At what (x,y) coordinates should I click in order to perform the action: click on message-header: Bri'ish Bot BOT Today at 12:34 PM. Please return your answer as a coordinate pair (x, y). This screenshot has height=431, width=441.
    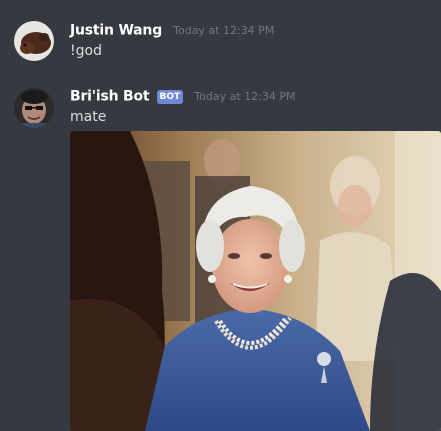
    Looking at the image, I should click on (182, 95).